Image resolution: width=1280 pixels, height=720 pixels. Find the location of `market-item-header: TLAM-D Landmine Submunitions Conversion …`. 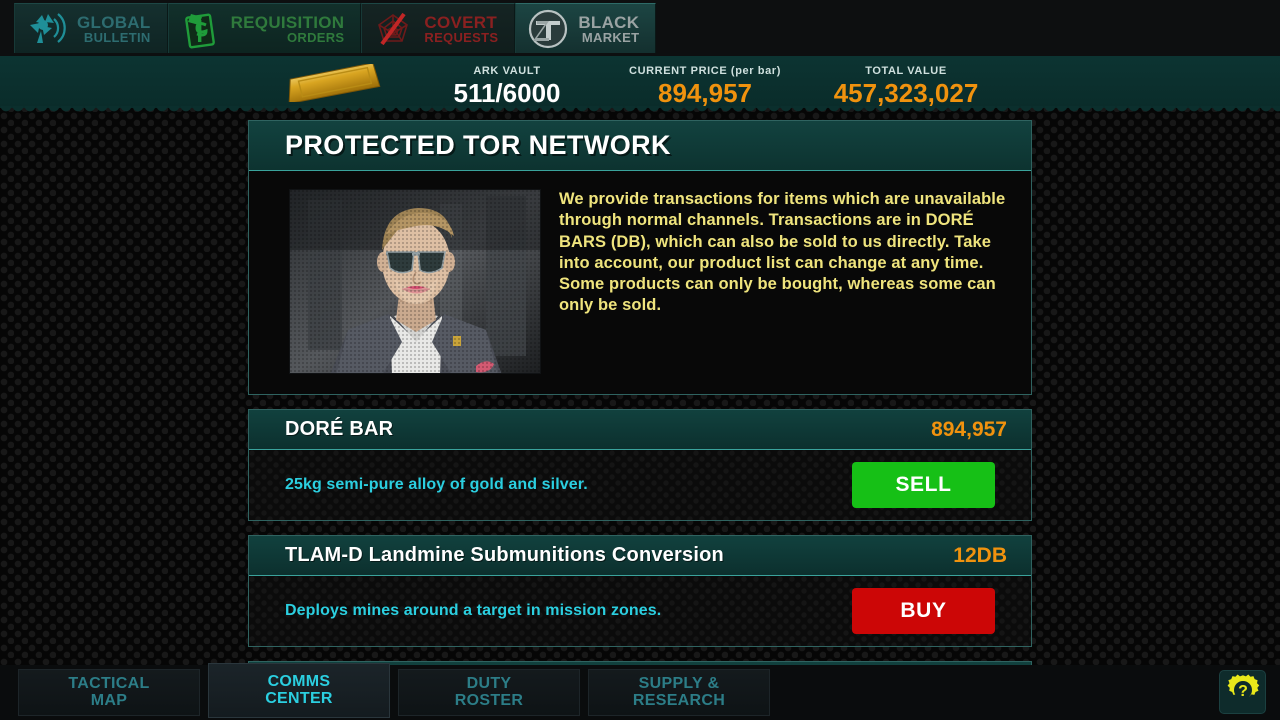

market-item-header: TLAM-D Landmine Submunitions Conversion … is located at coordinates (640, 556).